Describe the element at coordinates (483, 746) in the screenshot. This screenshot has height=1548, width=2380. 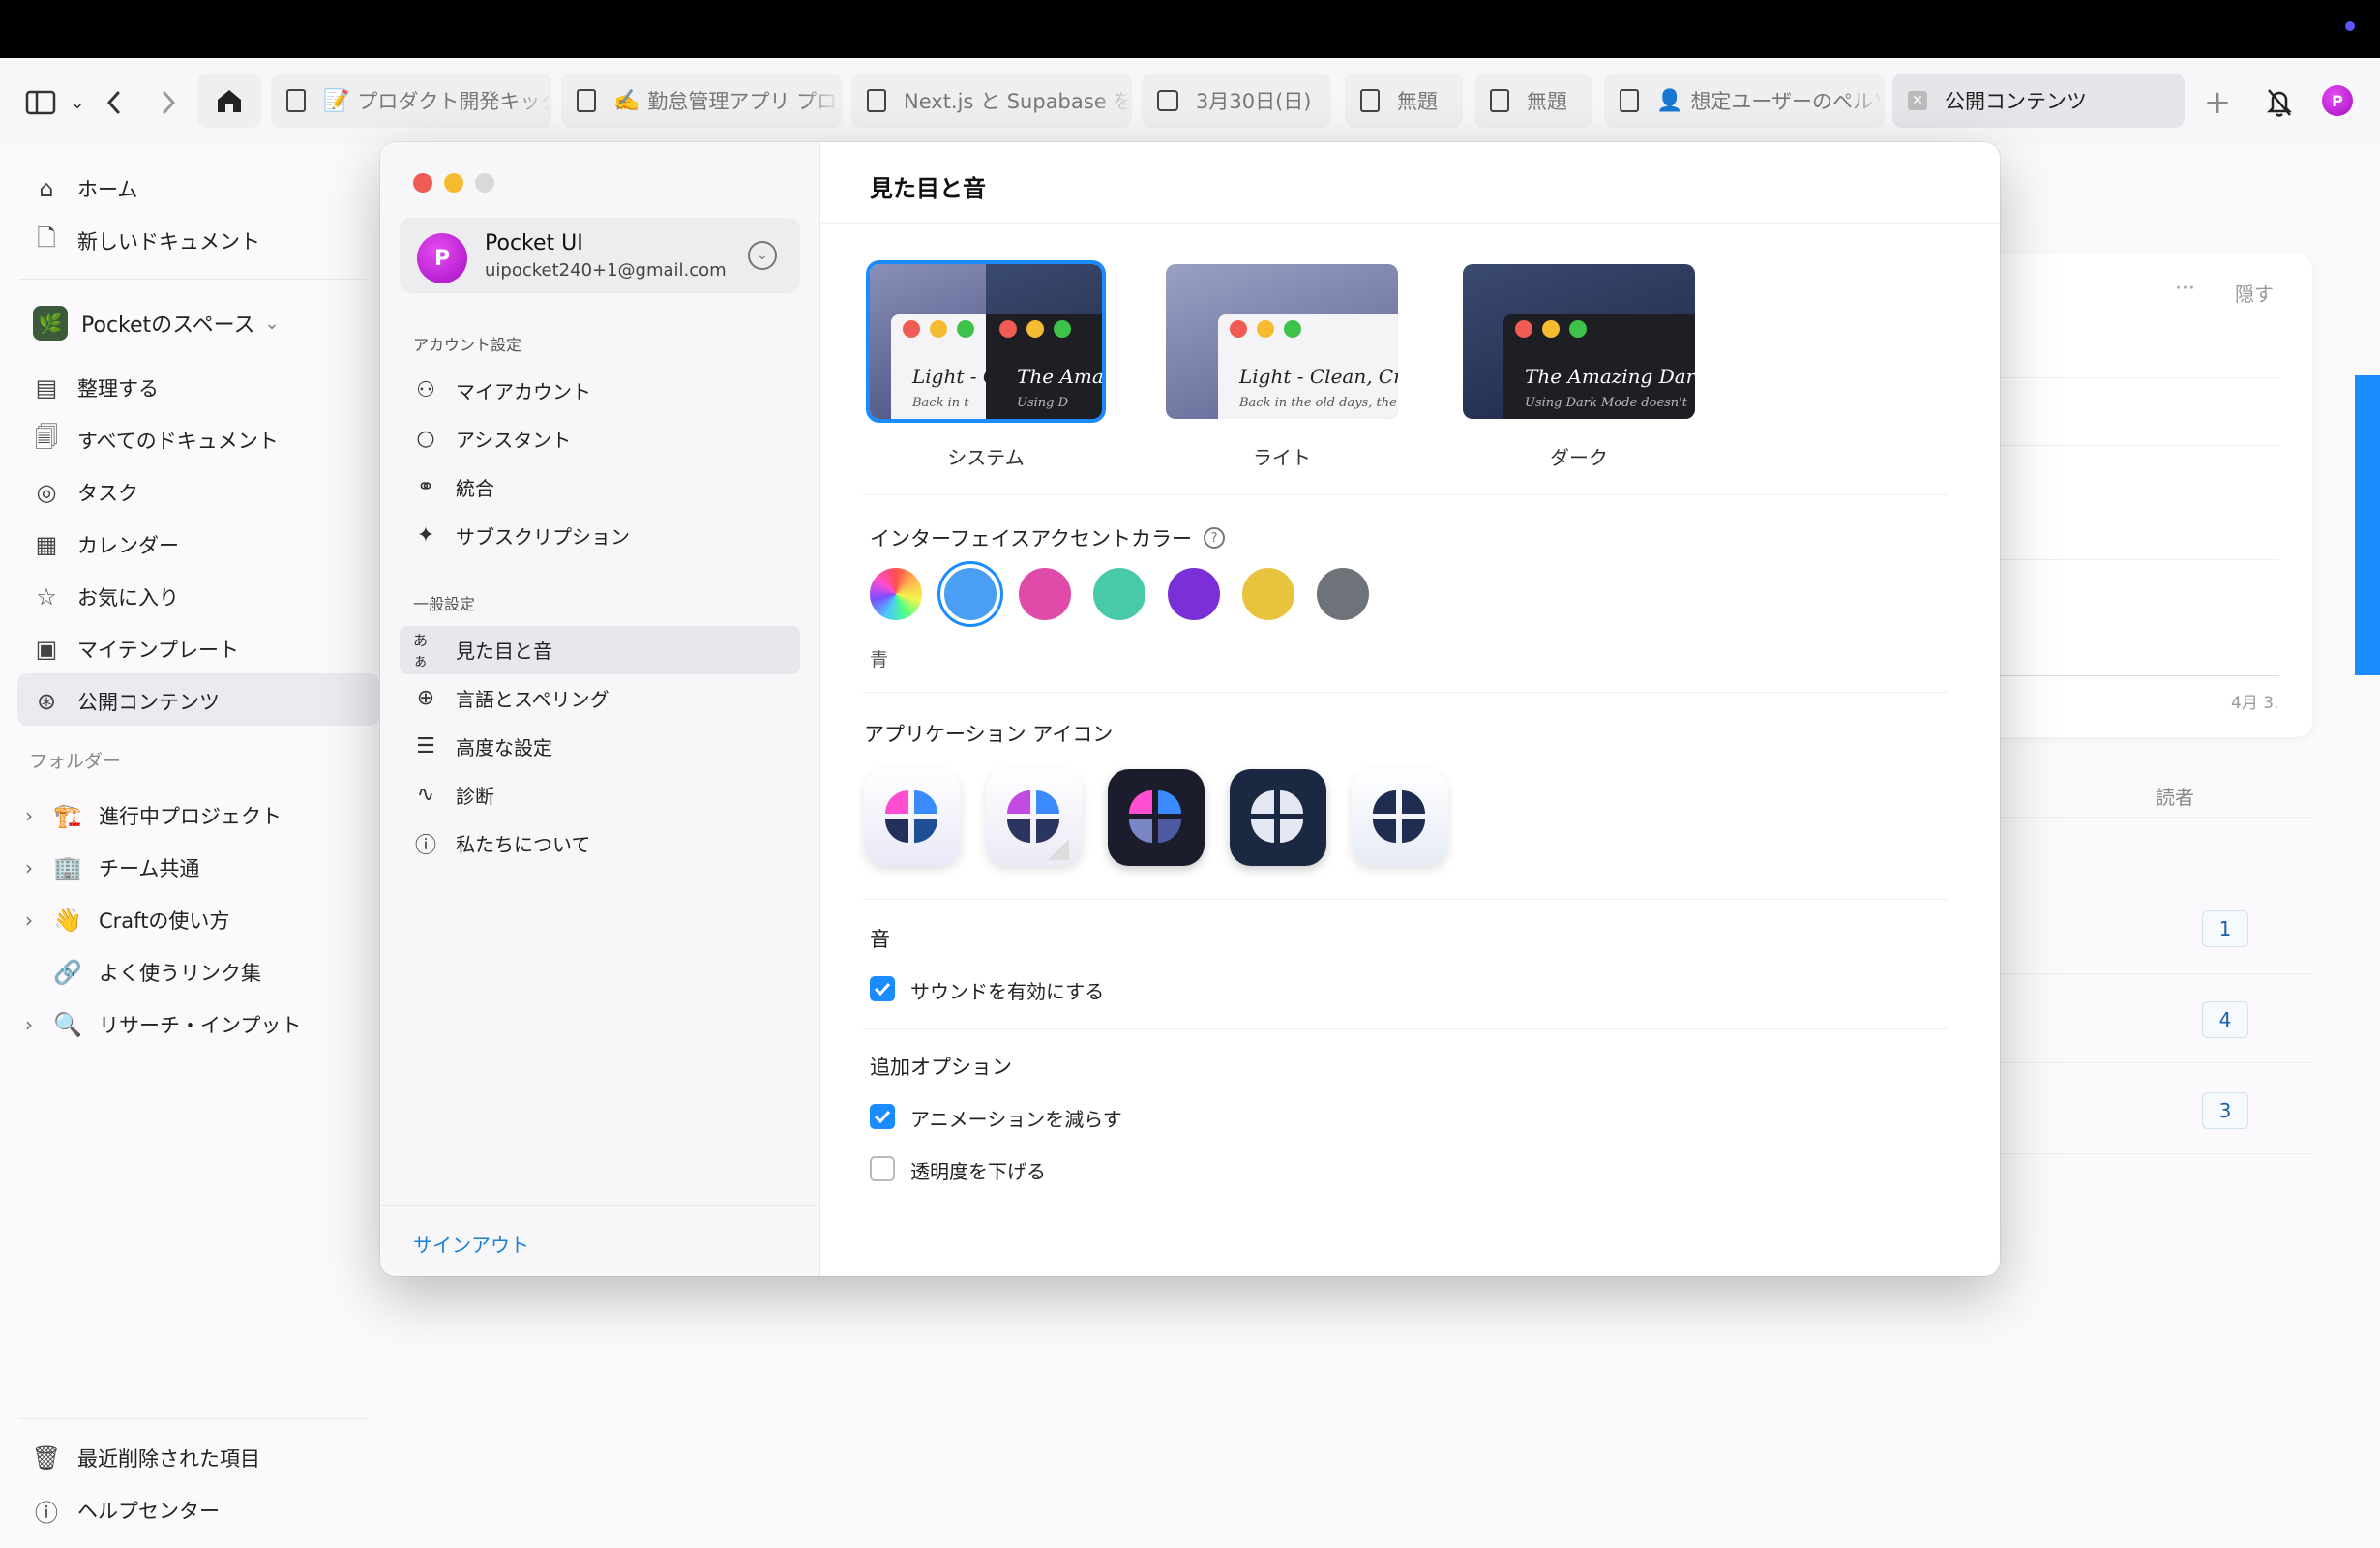
I see `menu-advanced: ☰ 高度な設定` at that location.